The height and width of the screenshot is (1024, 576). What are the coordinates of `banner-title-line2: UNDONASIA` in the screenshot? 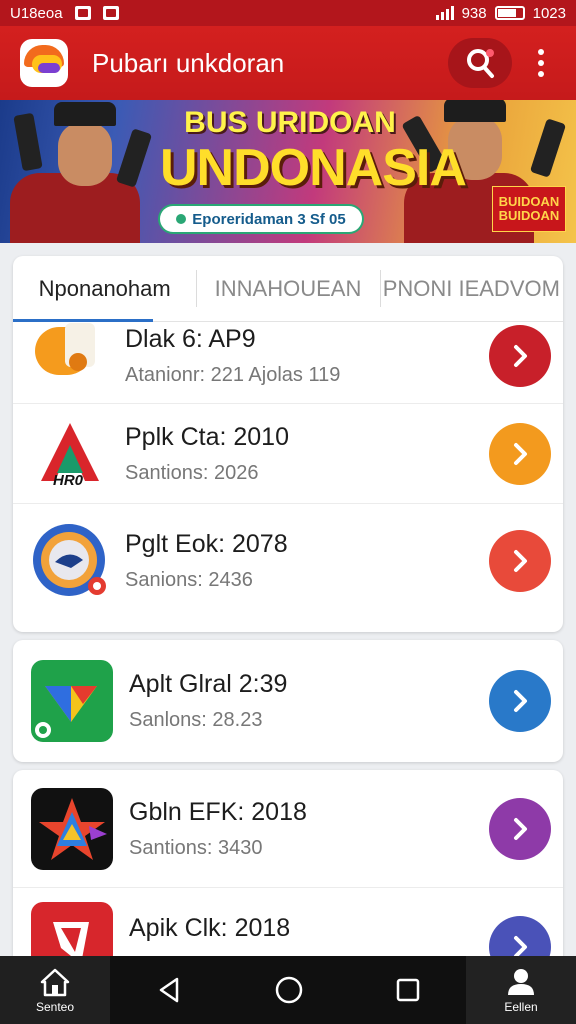 It's located at (313, 168).